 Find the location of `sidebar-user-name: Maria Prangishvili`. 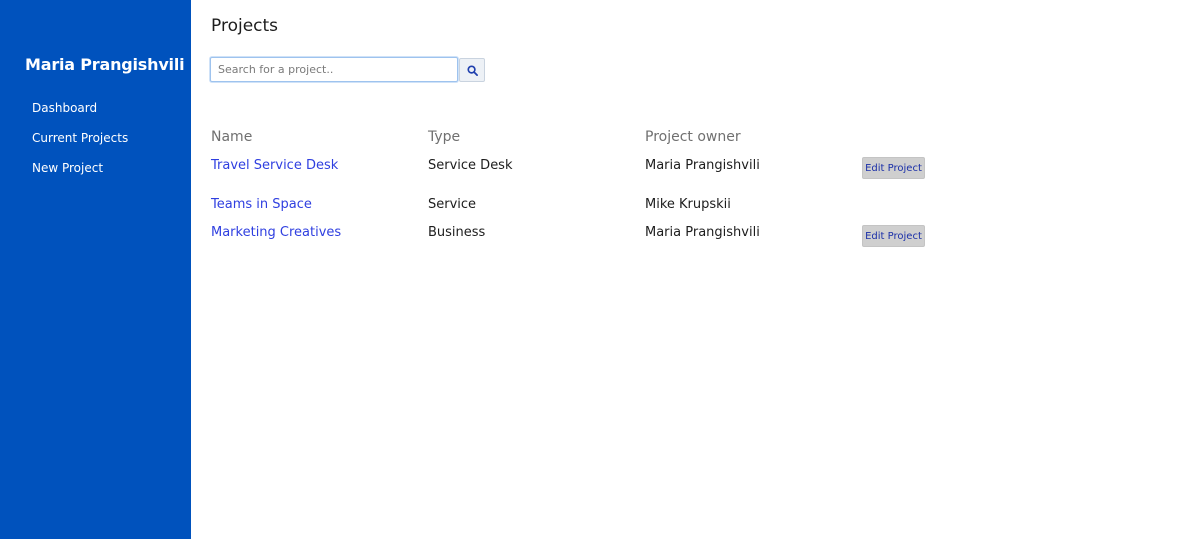

sidebar-user-name: Maria Prangishvili is located at coordinates (105, 64).